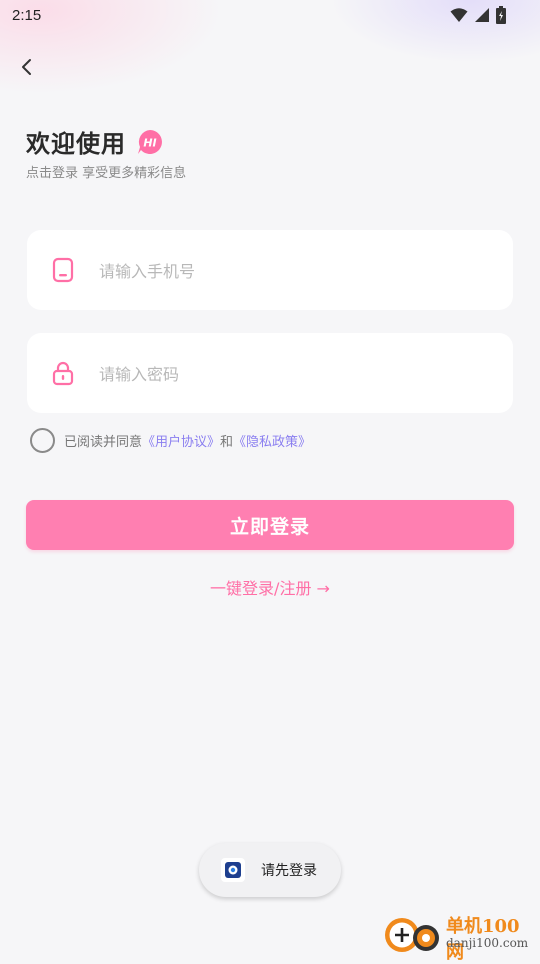  I want to click on hi-badge: HI, so click(150, 142).